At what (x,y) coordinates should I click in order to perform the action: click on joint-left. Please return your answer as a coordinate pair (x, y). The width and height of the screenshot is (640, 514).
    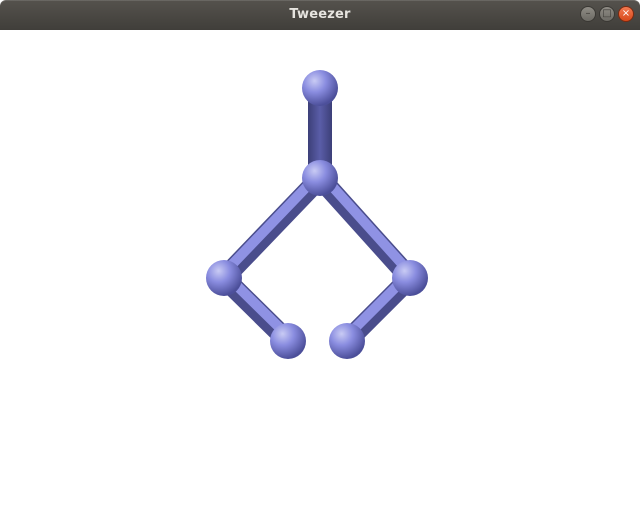
    Looking at the image, I should click on (224, 278).